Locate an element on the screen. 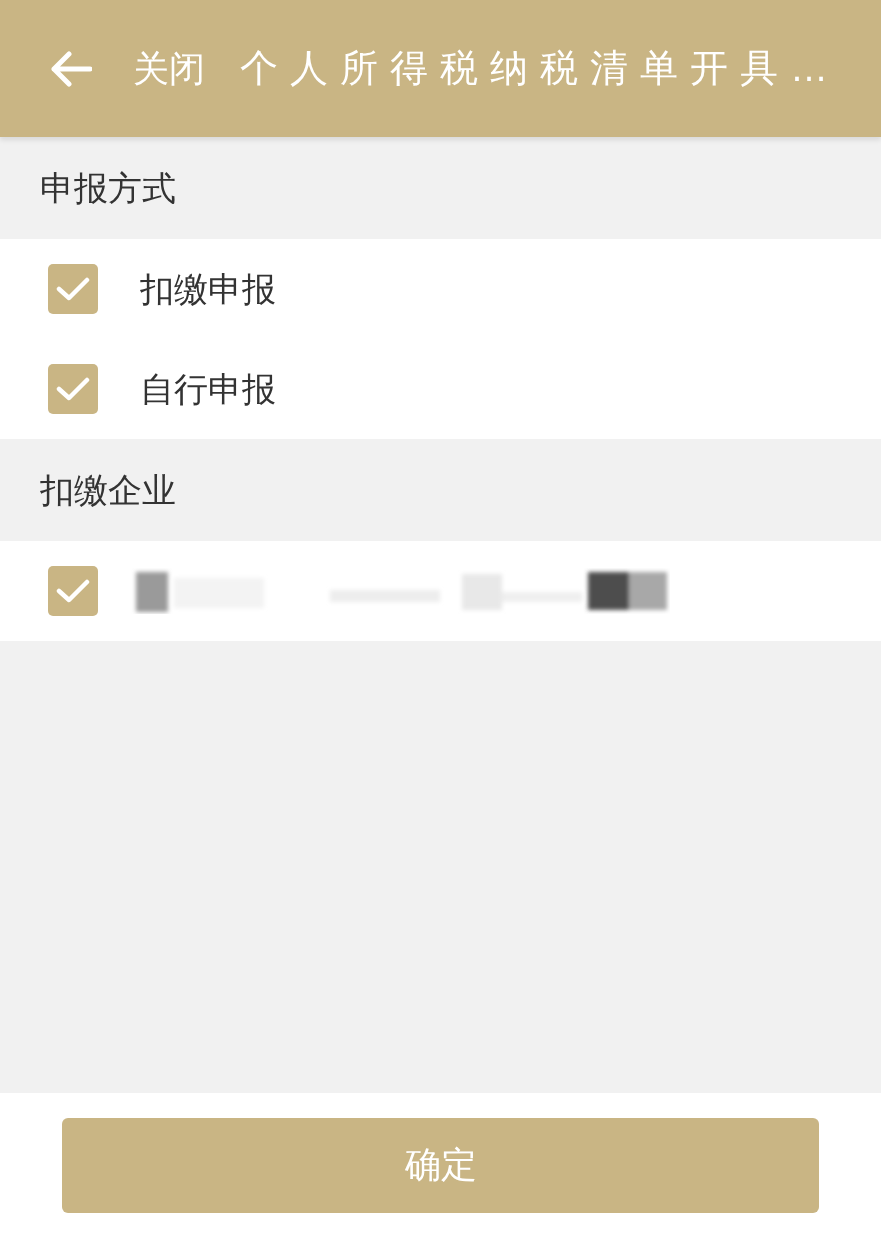 This screenshot has height=1242, width=881. section-title: 扣缴企业 is located at coordinates (108, 490).